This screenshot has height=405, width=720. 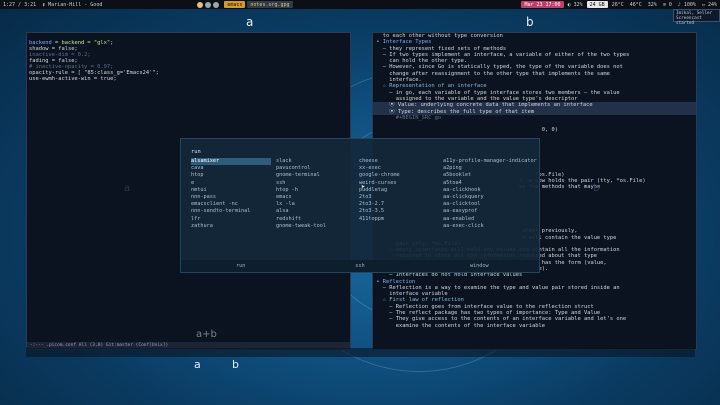 I want to click on launcher-item: a5booklet, so click(x=488, y=175).